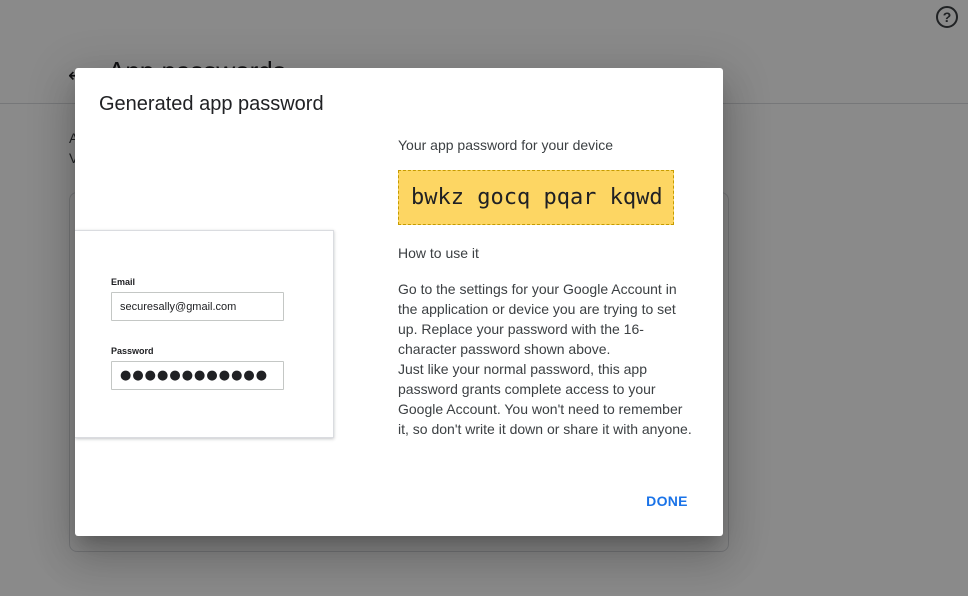 This screenshot has height=596, width=968. I want to click on illustration-email-label: Email, so click(123, 282).